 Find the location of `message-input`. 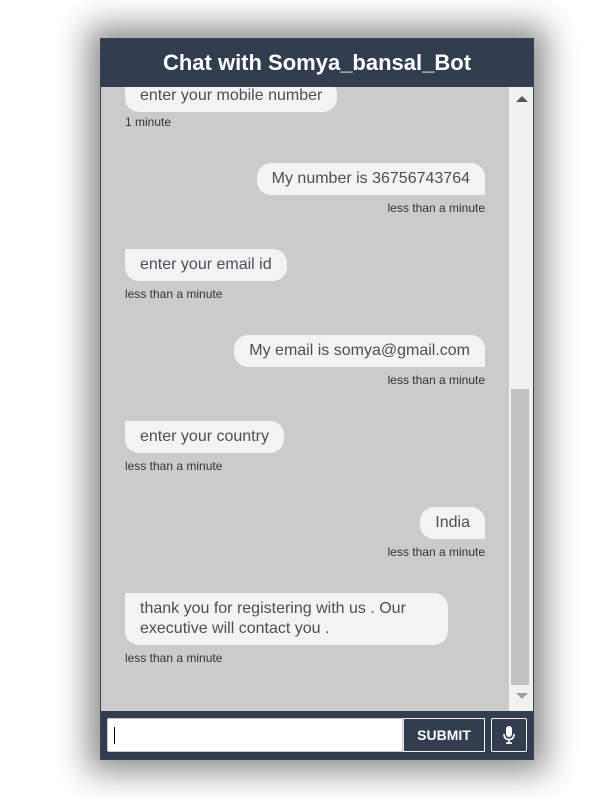

message-input is located at coordinates (255, 735).